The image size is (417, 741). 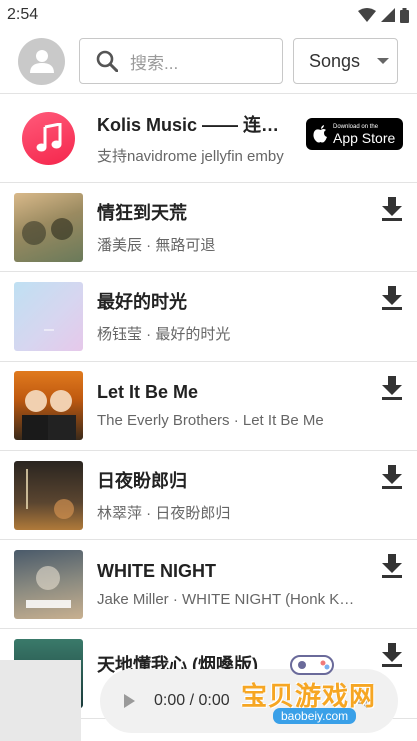 I want to click on song-row: 最好的时光 杨钰莹 · 最好的时光, so click(x=208, y=317).